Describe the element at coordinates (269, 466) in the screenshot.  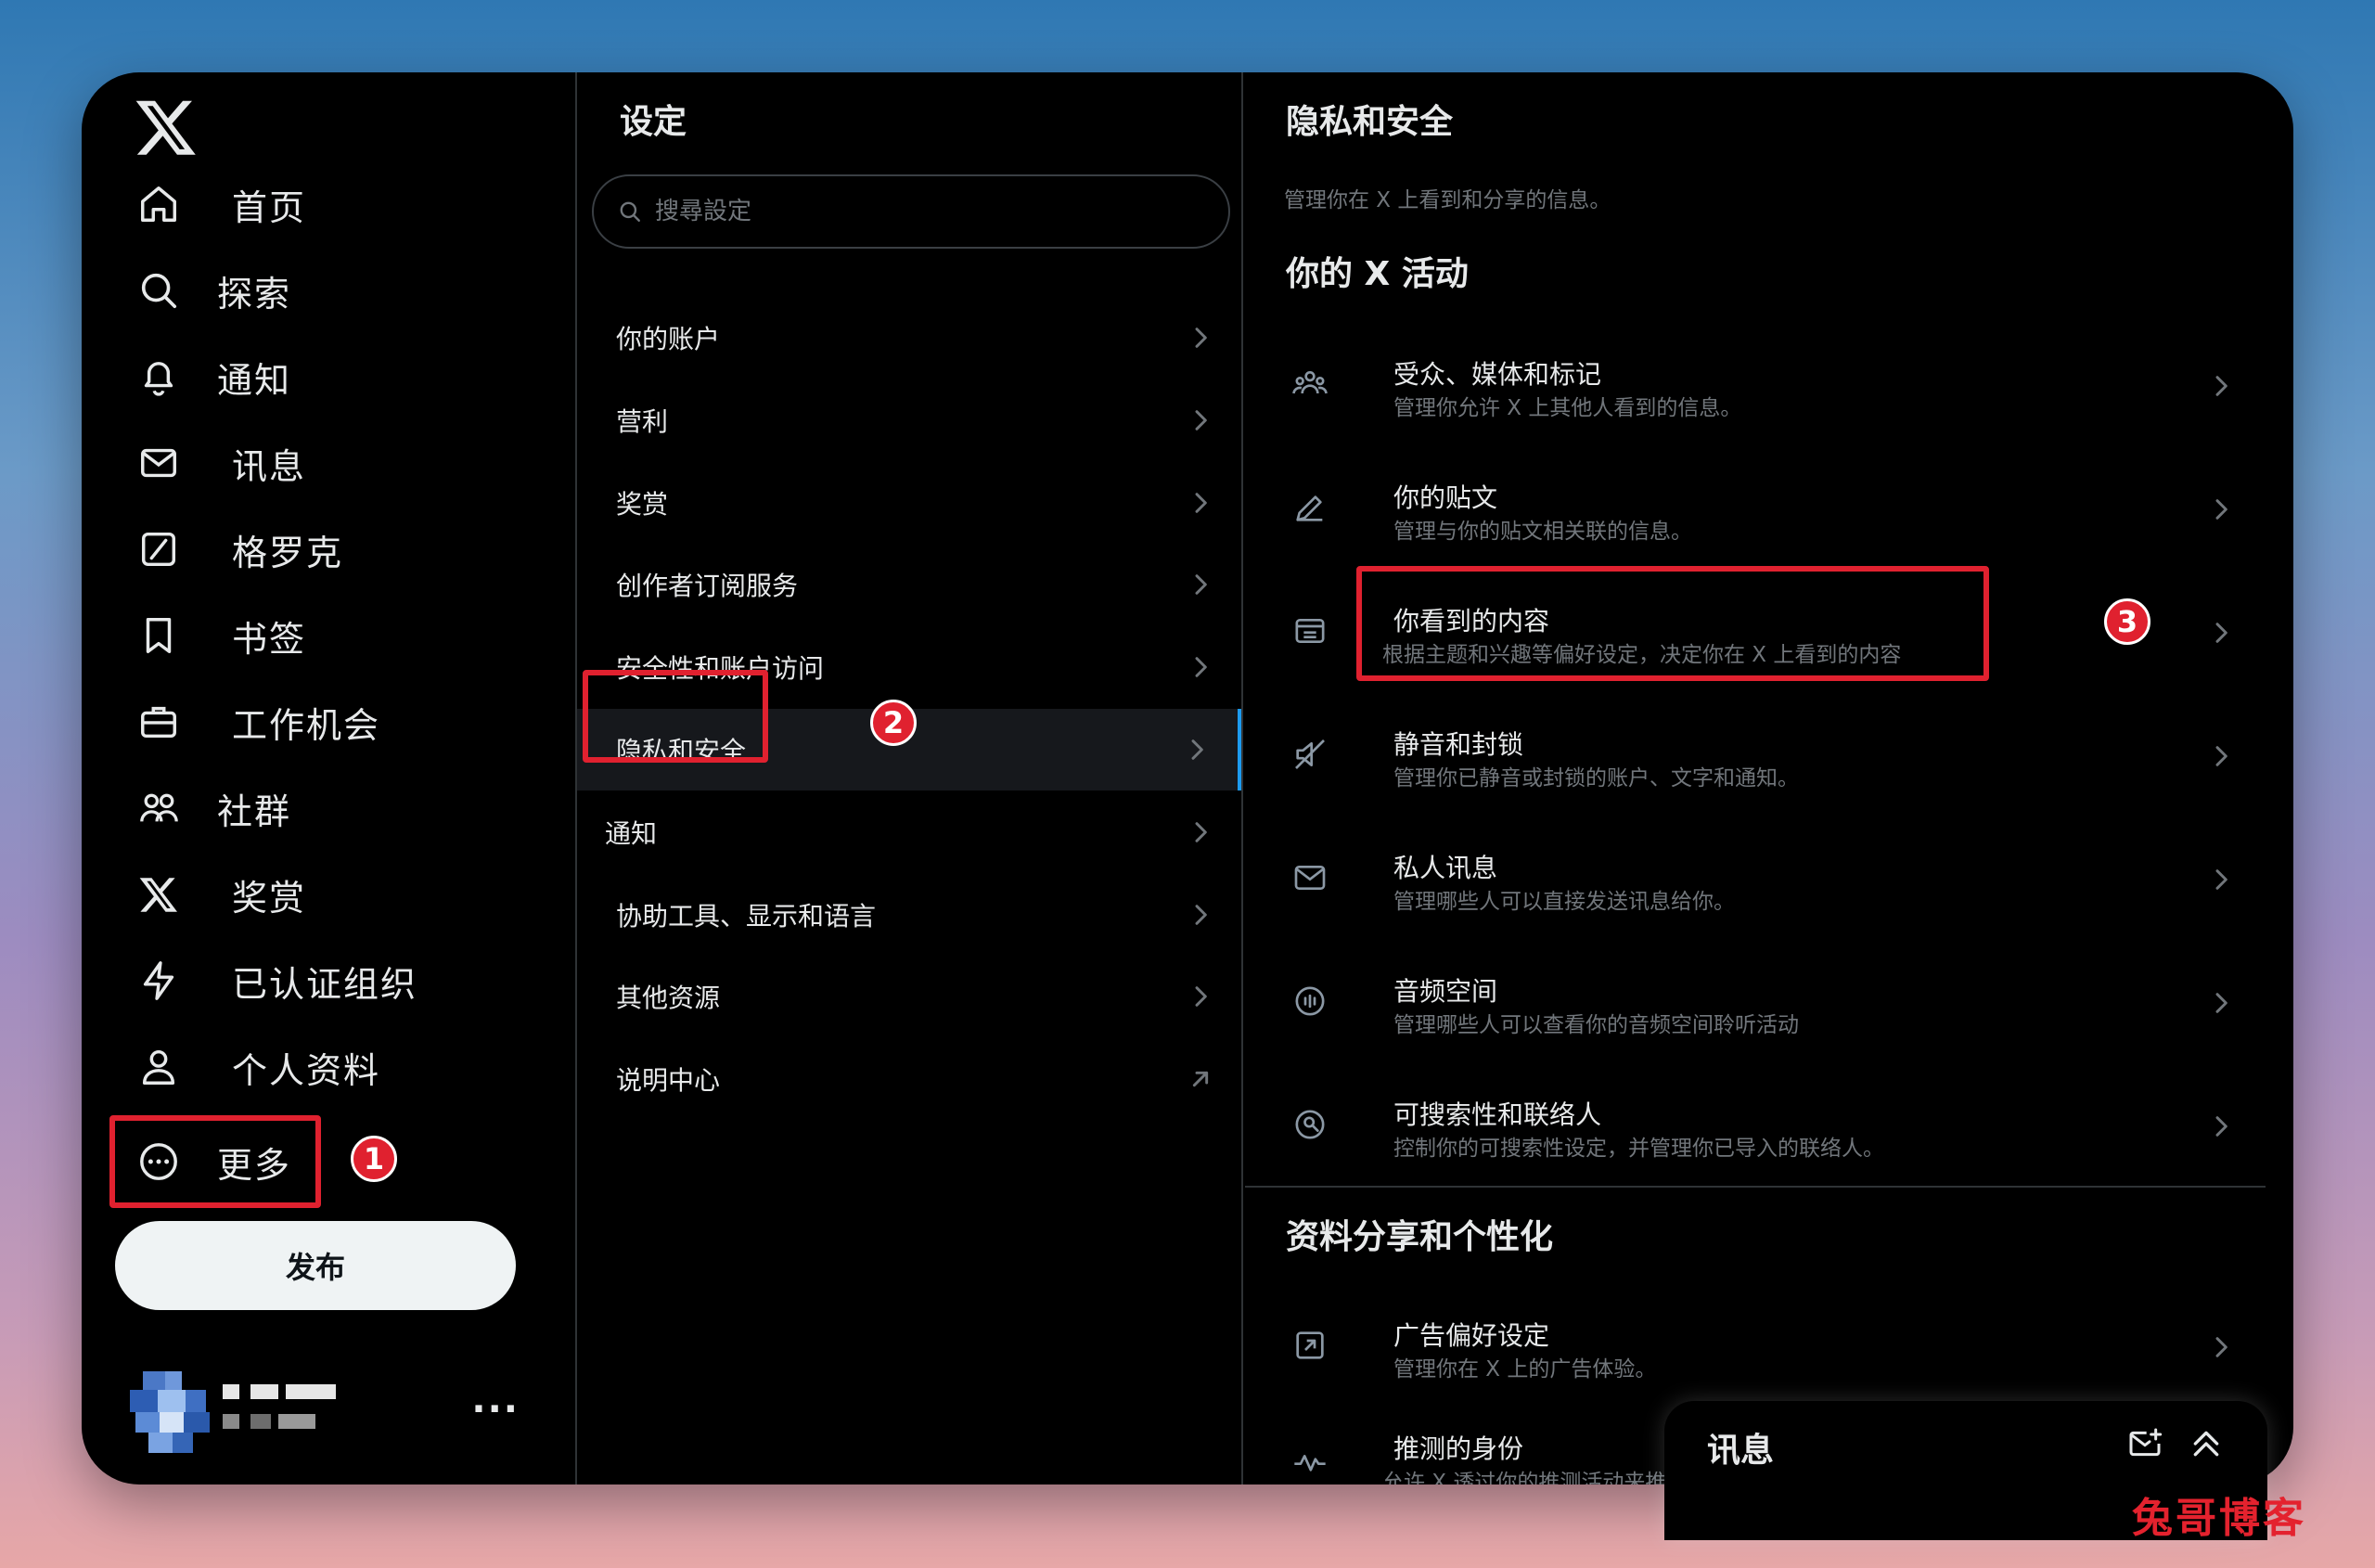
I see `nav-label: 讯息` at that location.